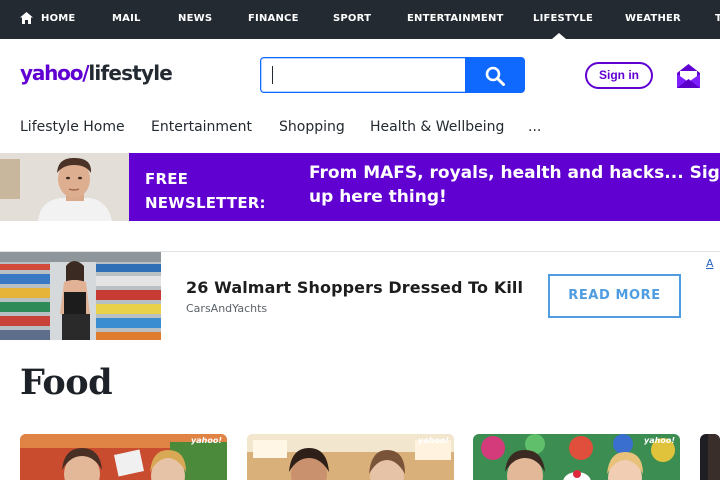 Image resolution: width=720 pixels, height=480 pixels. Describe the element at coordinates (563, 18) in the screenshot. I see `nav-lifestyle-link: LIFESTYLE` at that location.